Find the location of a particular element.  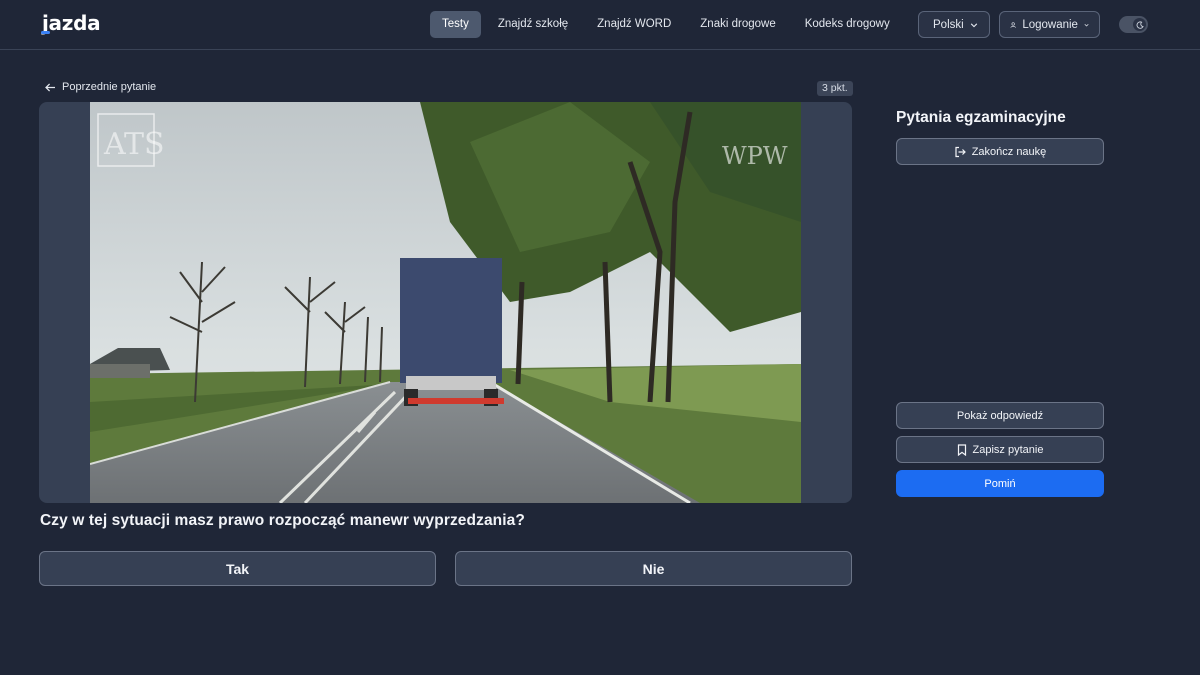

theme-toggle is located at coordinates (1133, 24).